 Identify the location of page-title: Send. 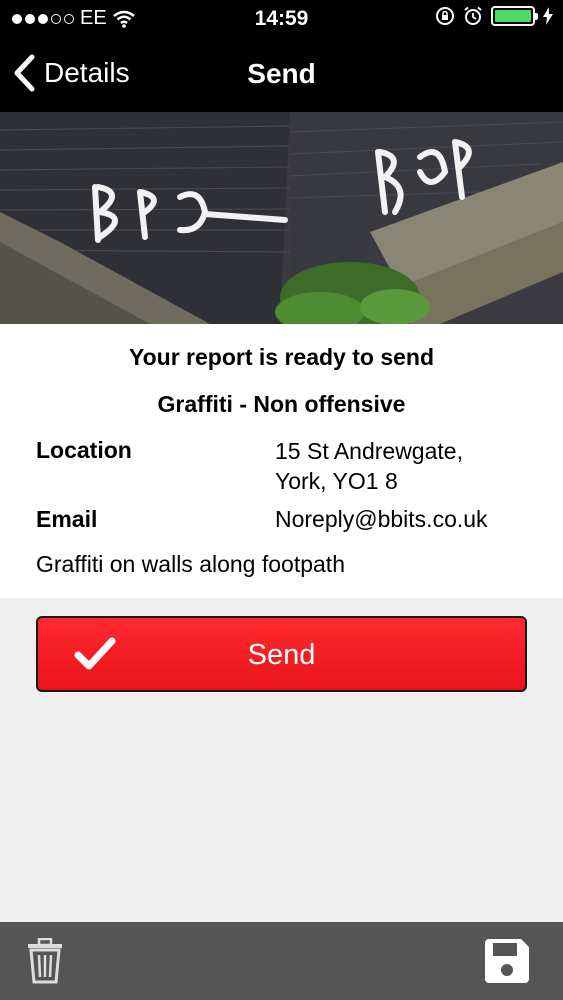
(281, 73).